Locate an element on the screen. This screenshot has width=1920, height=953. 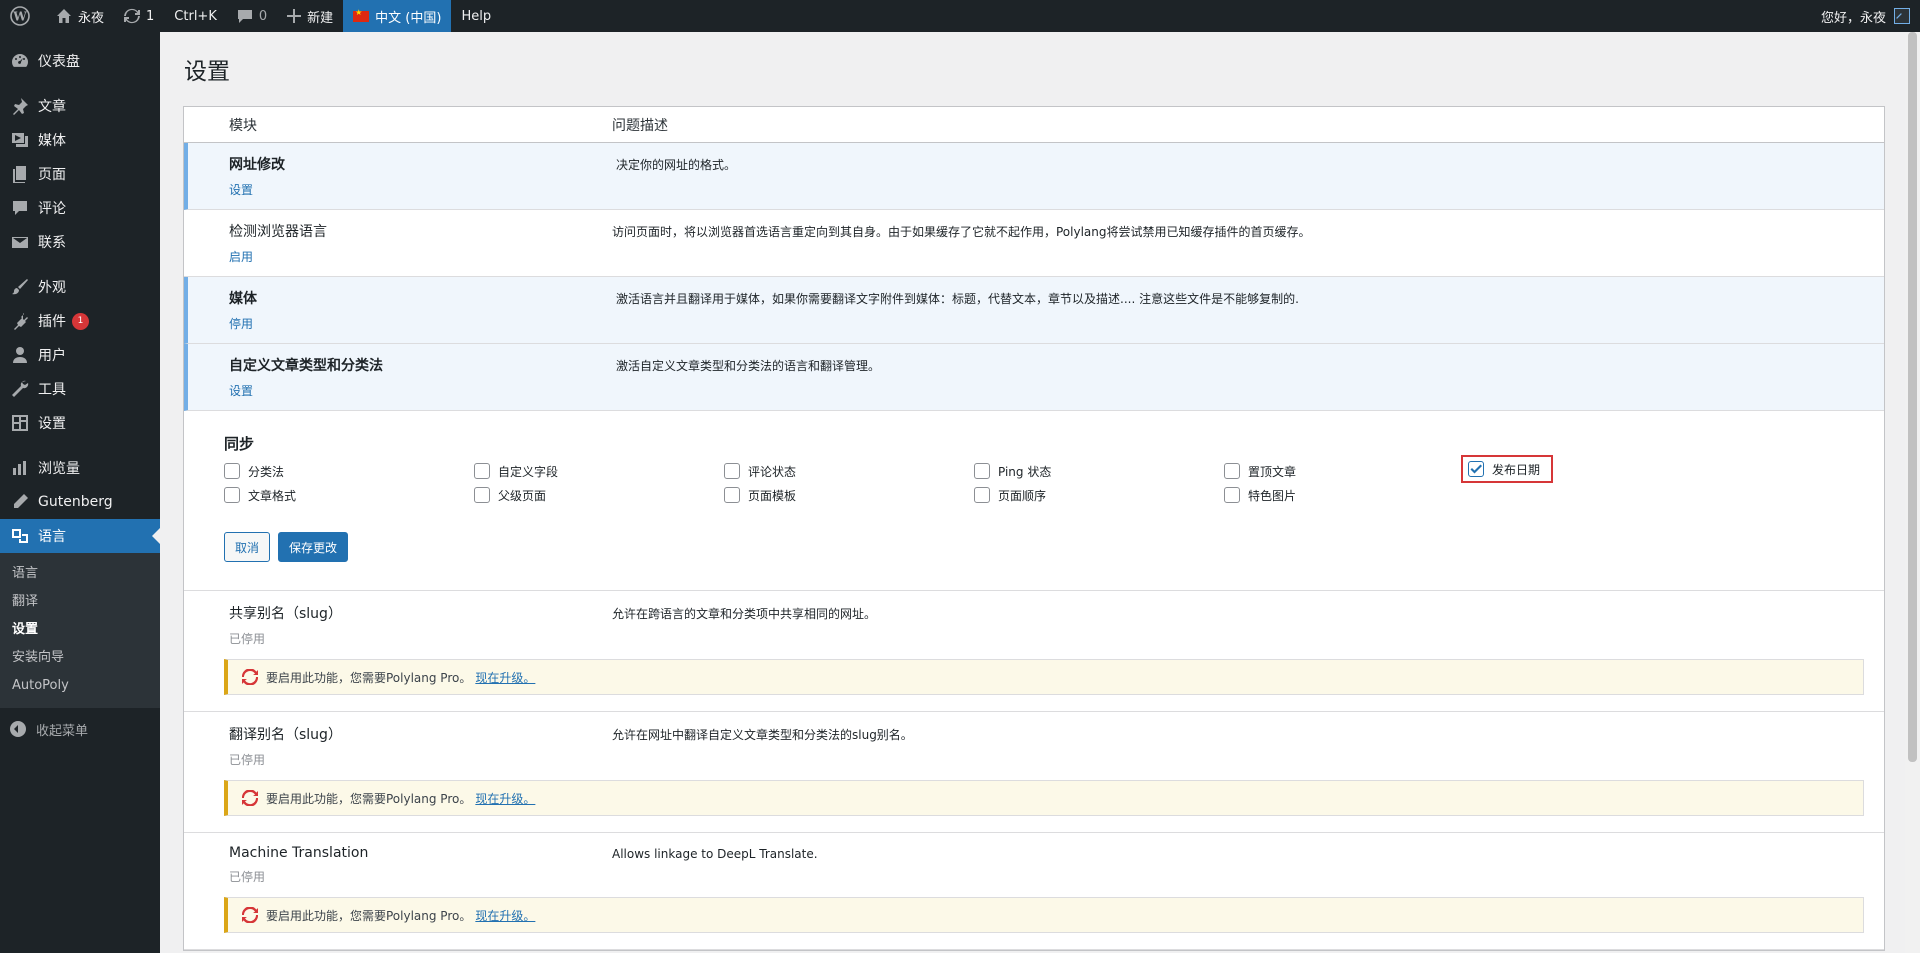
module-name: 媒体 is located at coordinates (243, 299).